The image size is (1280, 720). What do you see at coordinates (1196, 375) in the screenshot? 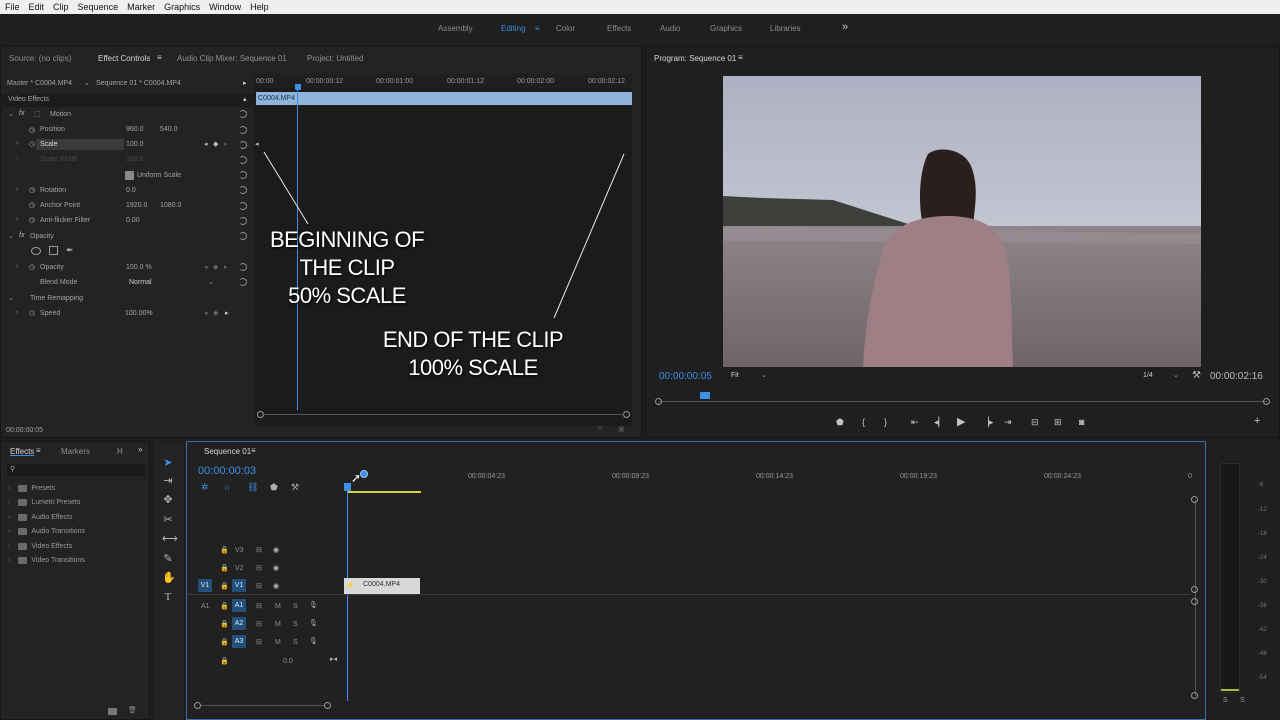
I see `wrench-icon: ⚒` at bounding box center [1196, 375].